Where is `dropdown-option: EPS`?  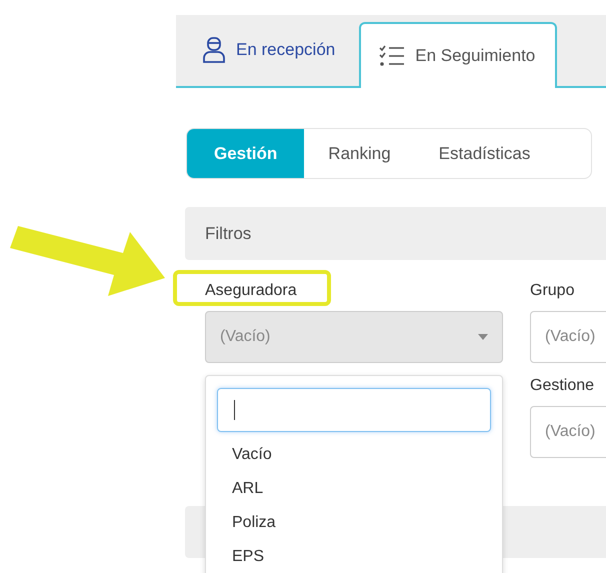 dropdown-option: EPS is located at coordinates (354, 556).